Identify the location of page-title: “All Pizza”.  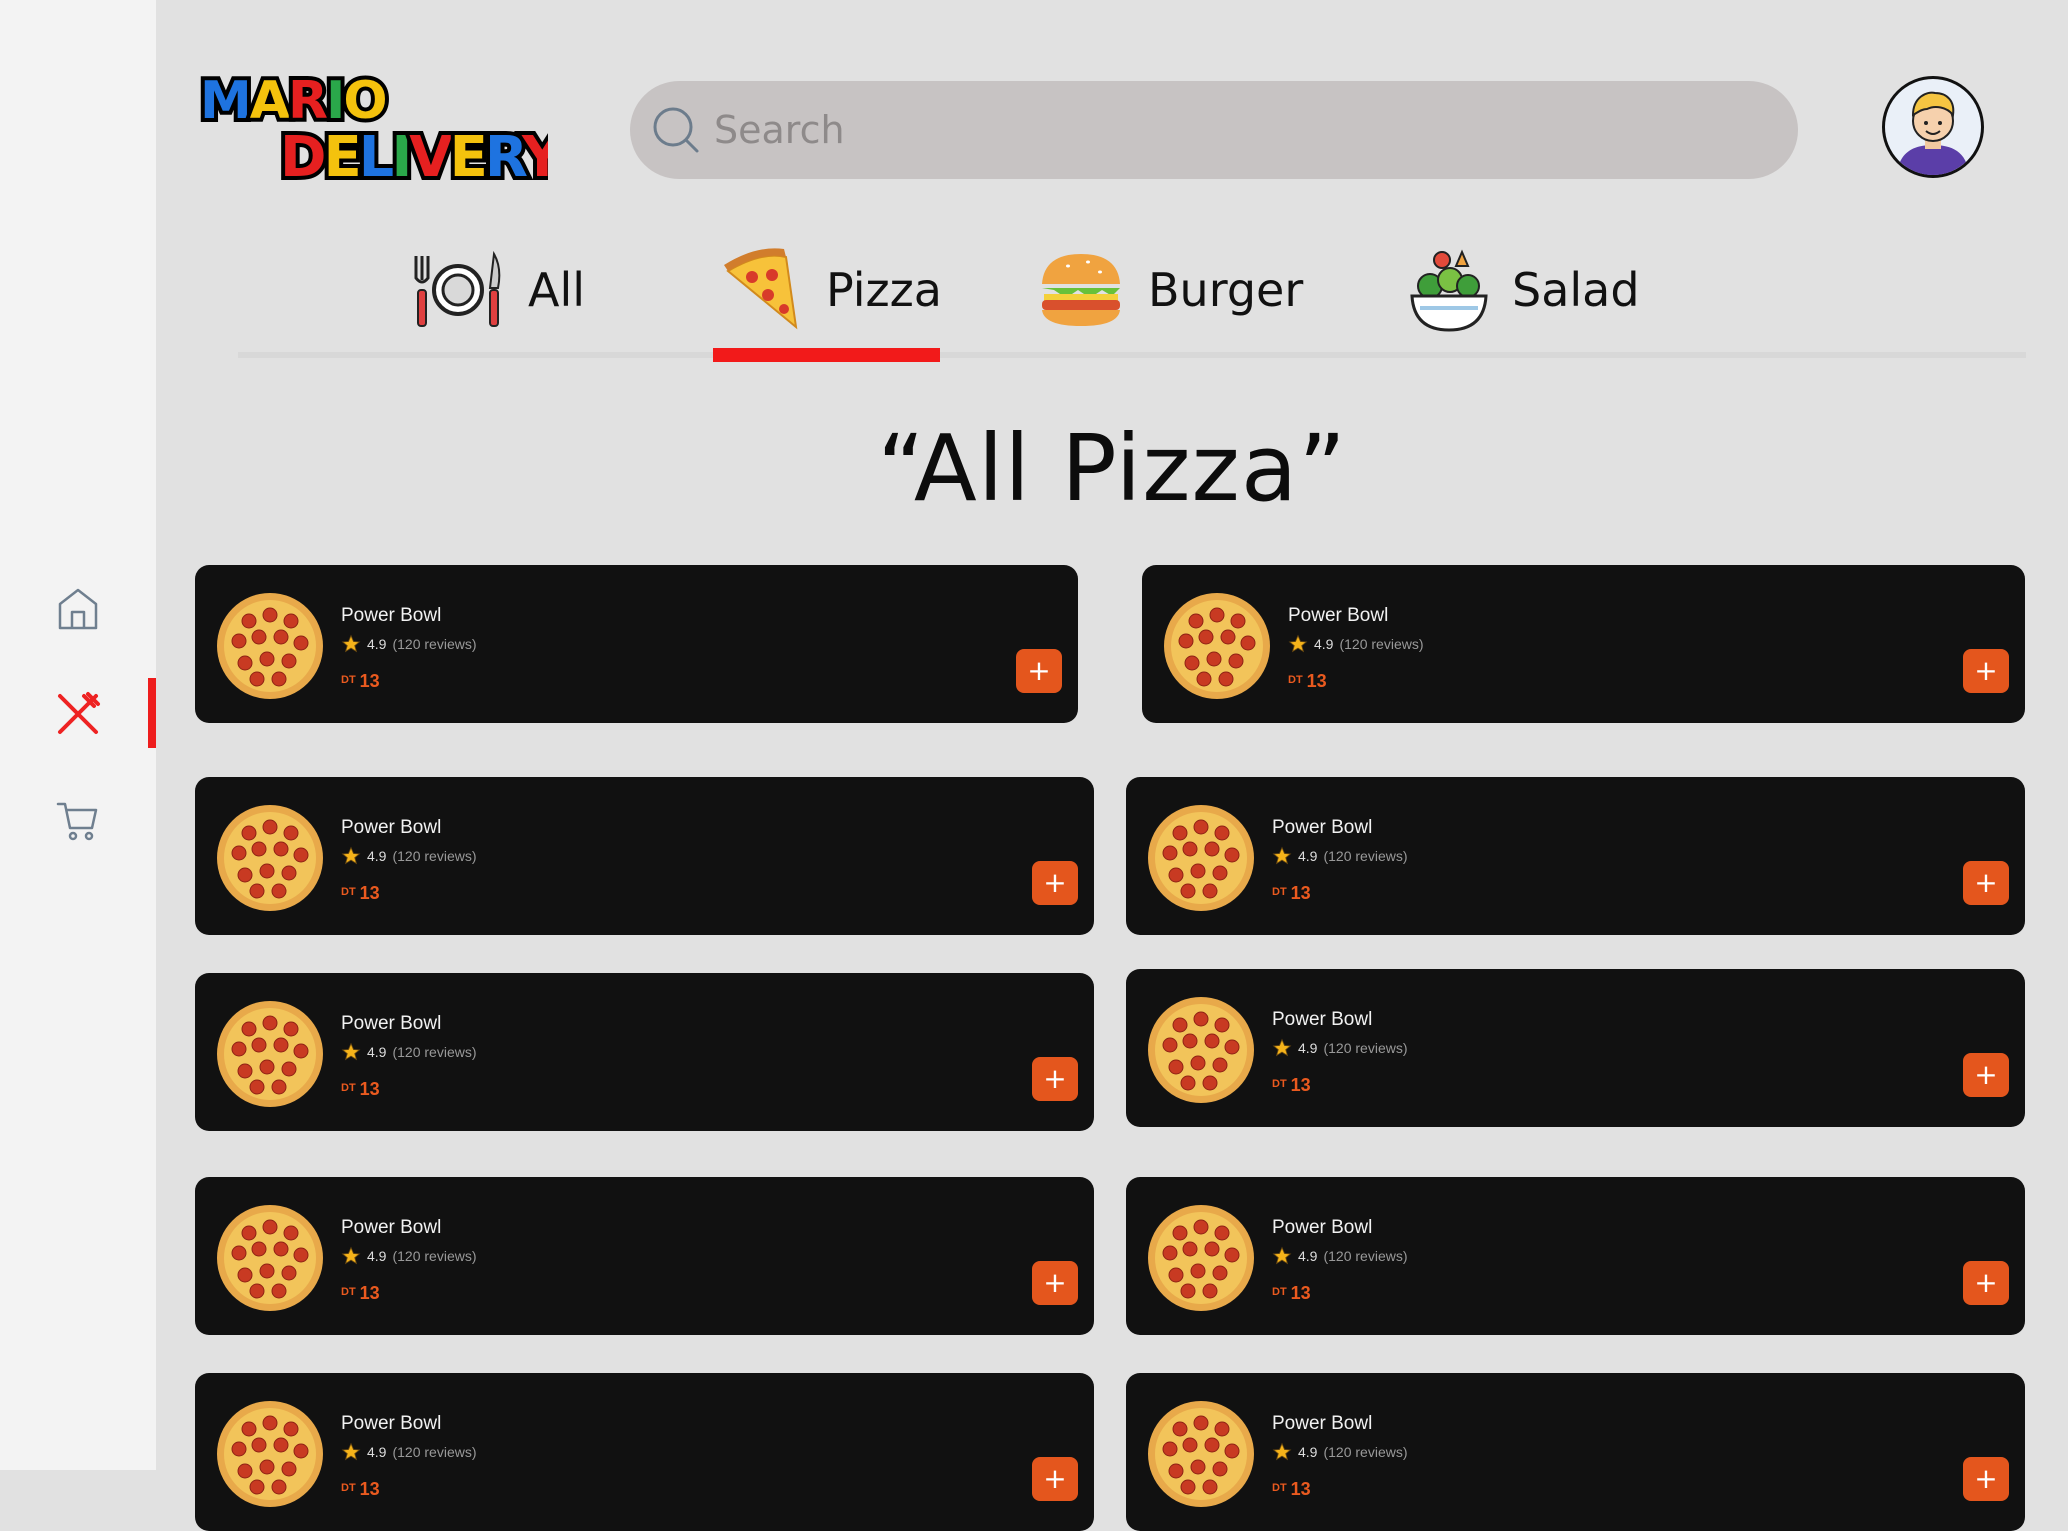
(1112, 468).